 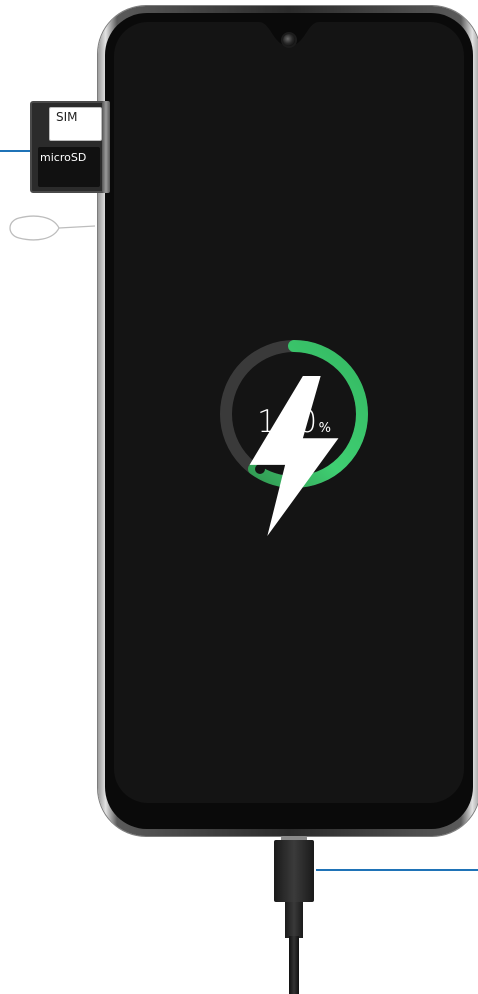 I want to click on sim-tray-callout-line, so click(x=17, y=151).